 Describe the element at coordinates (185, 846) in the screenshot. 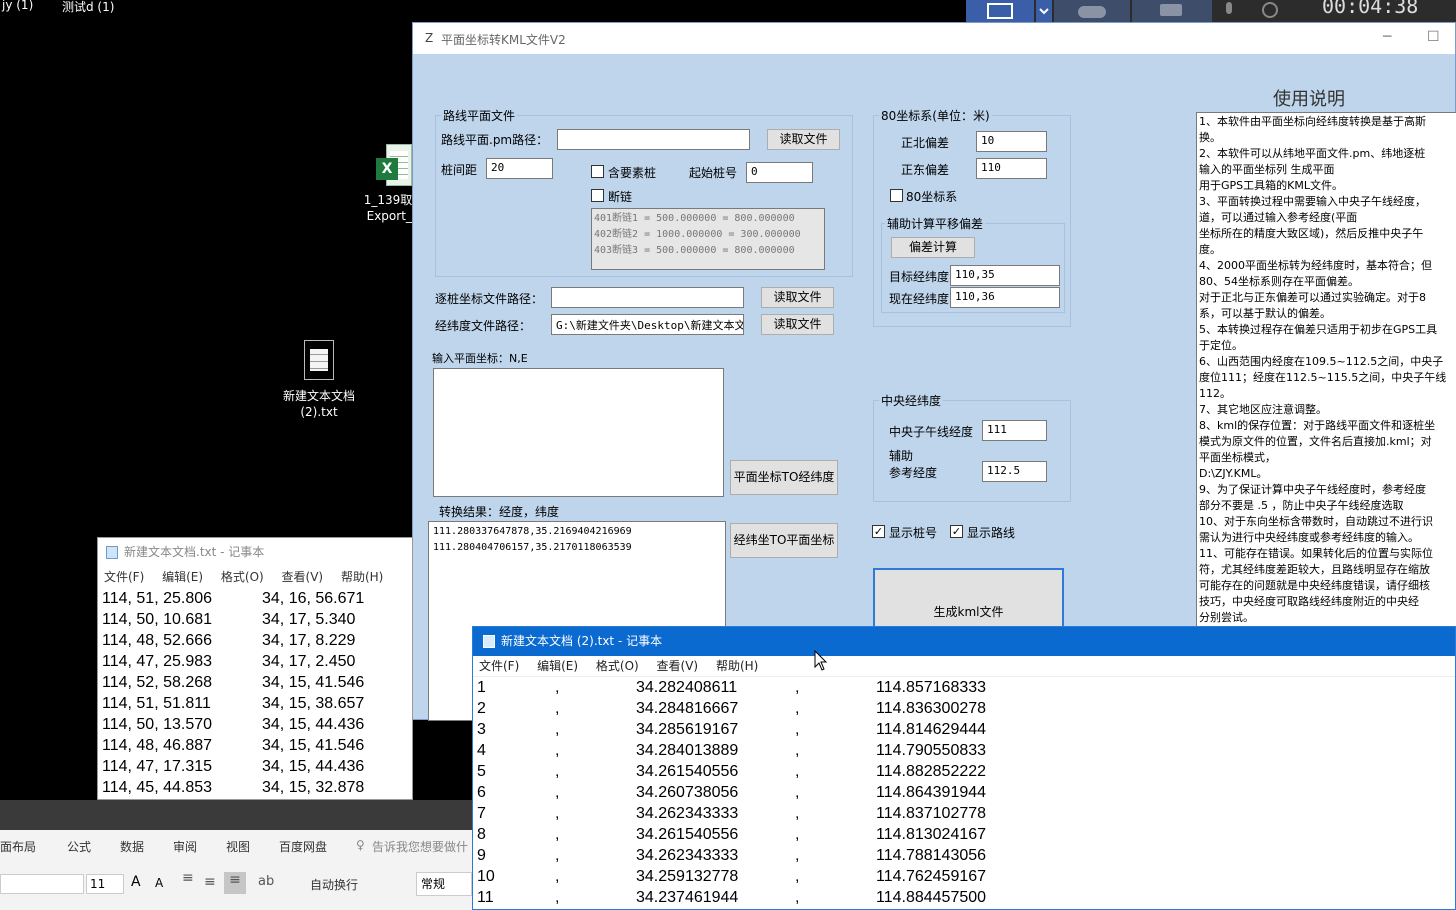

I see `tab-review: 审阅` at that location.